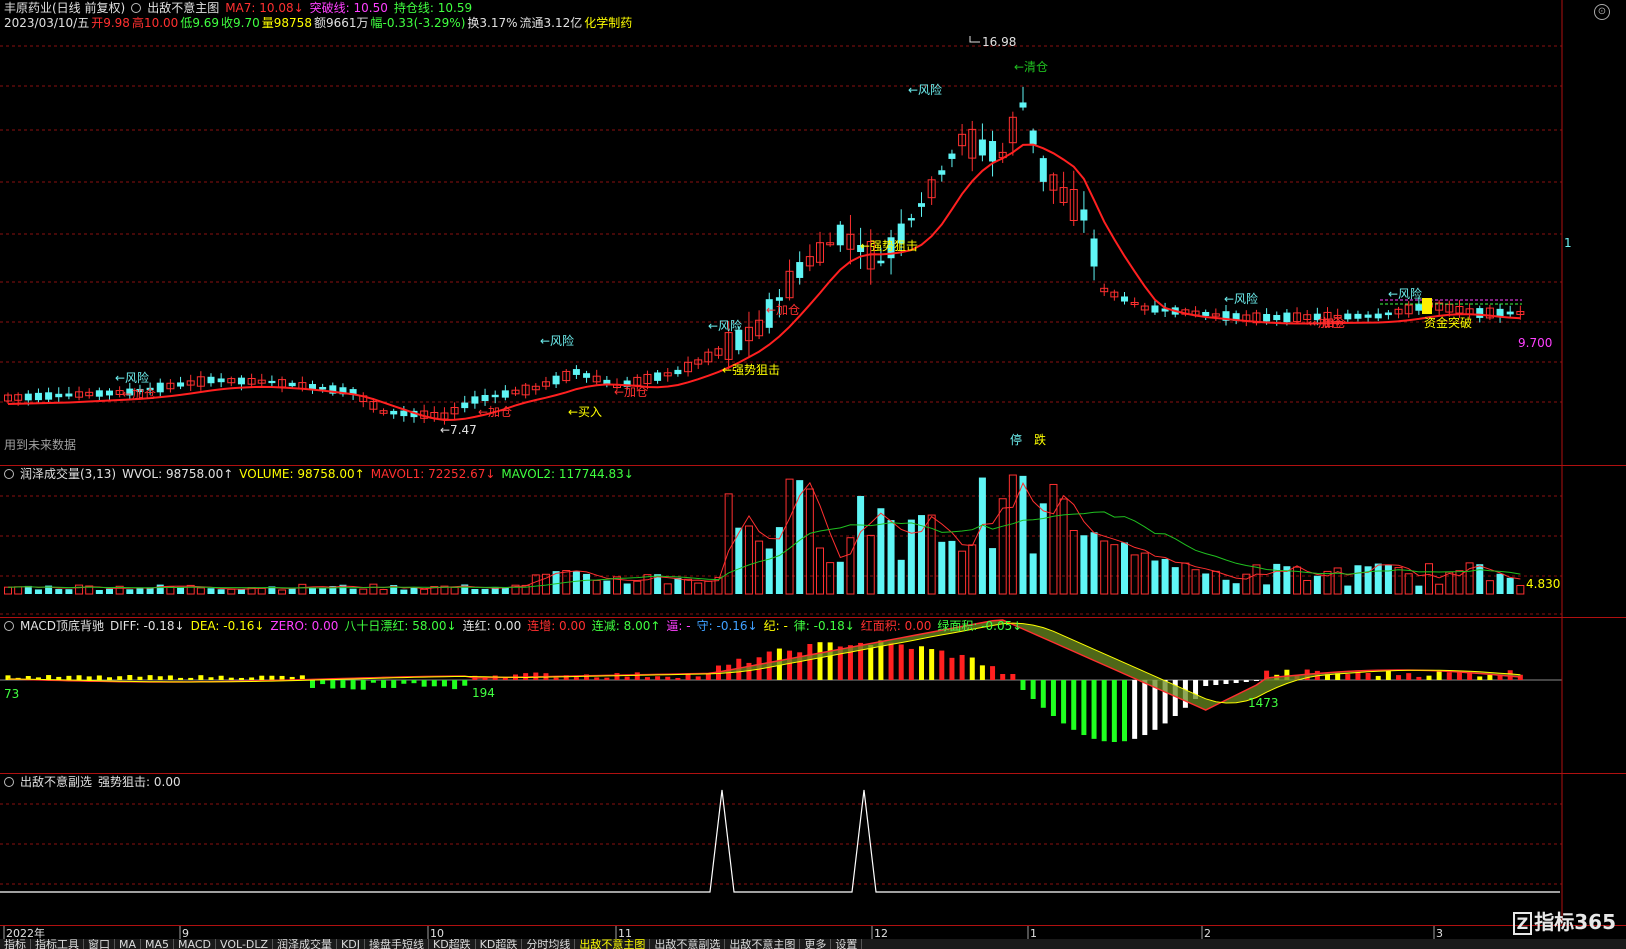  Describe the element at coordinates (847, 944) in the screenshot. I see `tab-item: 设置` at that location.